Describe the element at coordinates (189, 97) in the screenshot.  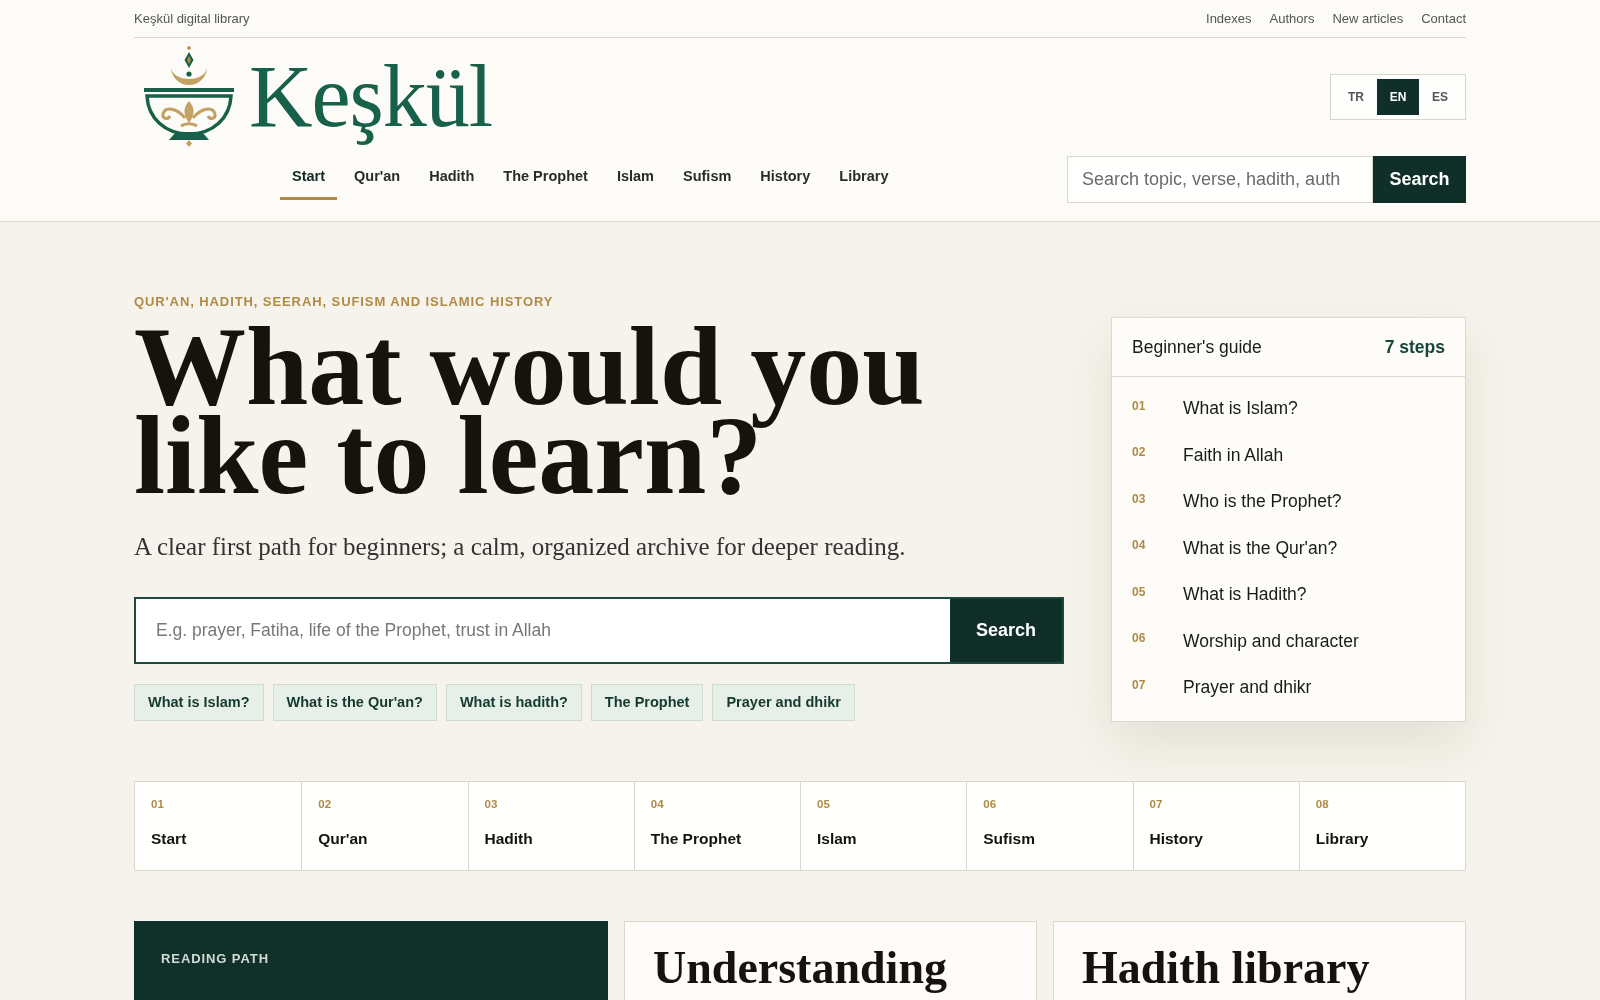
I see `bowl-logo-icon` at that location.